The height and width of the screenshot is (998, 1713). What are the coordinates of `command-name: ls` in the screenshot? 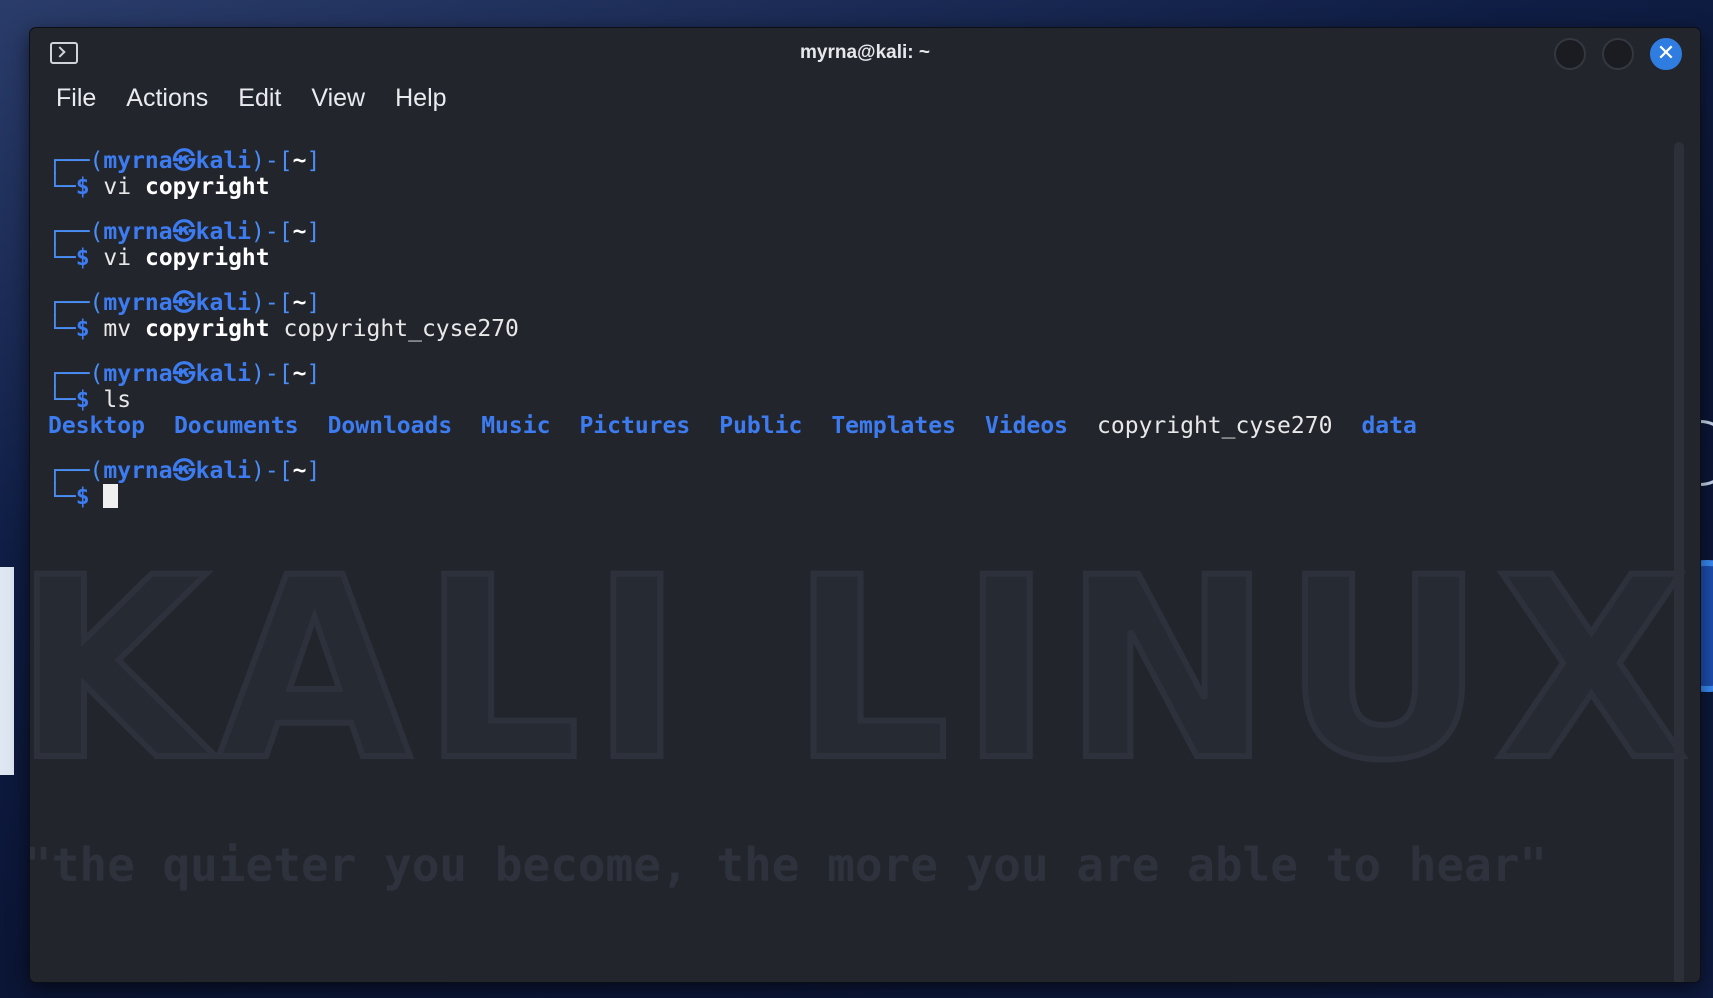 It's located at (117, 400).